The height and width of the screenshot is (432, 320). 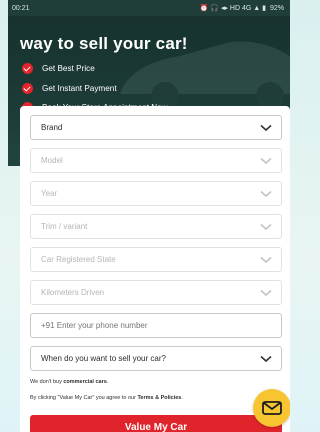 What do you see at coordinates (159, 398) in the screenshot?
I see `terms-policies-link: Terms & Policies` at bounding box center [159, 398].